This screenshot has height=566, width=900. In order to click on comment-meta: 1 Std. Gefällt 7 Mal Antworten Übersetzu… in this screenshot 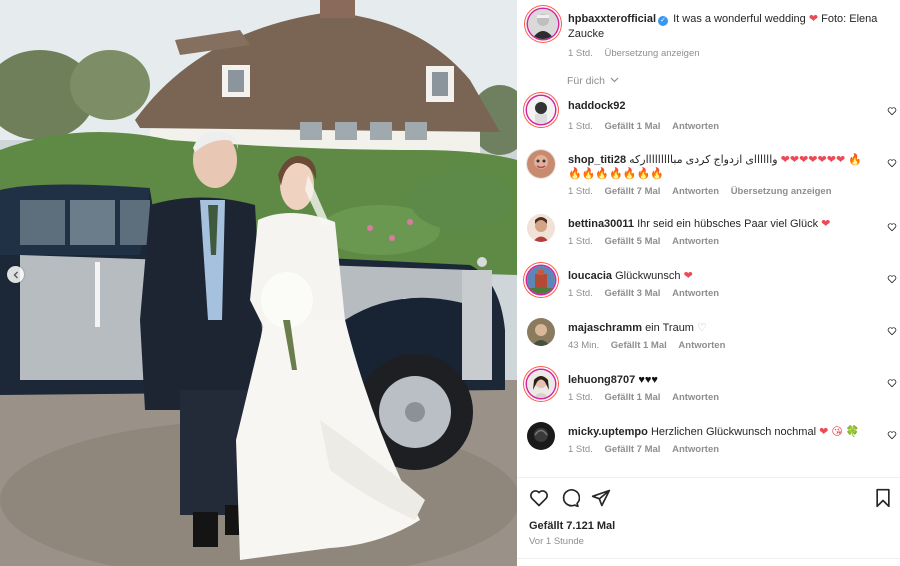, I will do `click(704, 191)`.